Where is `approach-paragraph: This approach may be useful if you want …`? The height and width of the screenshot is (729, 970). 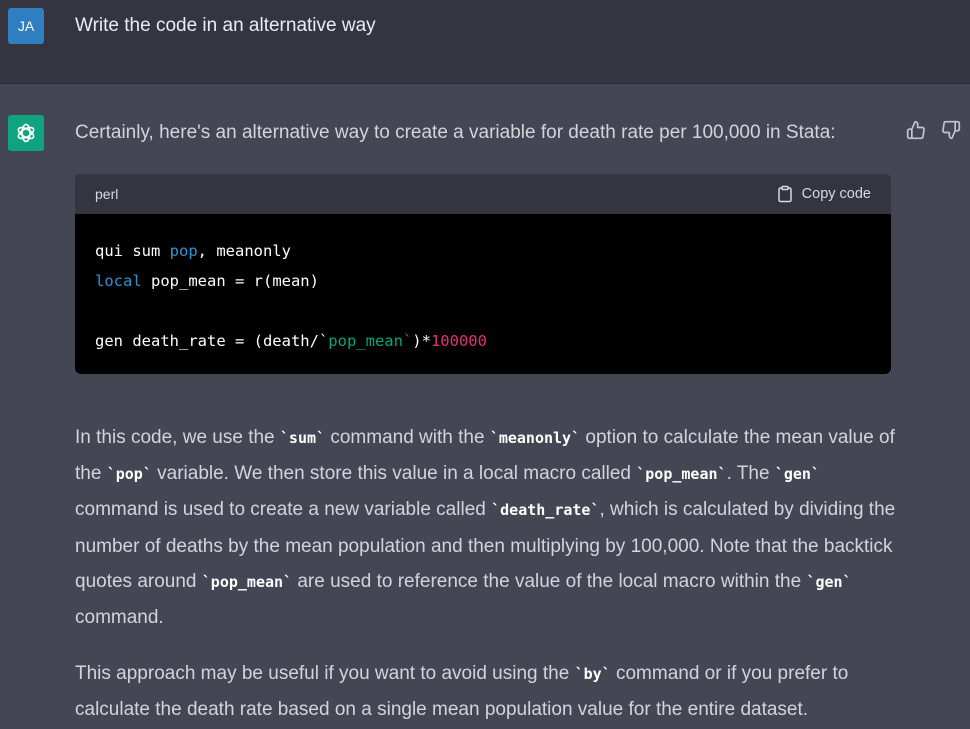 approach-paragraph: This approach may be useful if you want … is located at coordinates (462, 692).